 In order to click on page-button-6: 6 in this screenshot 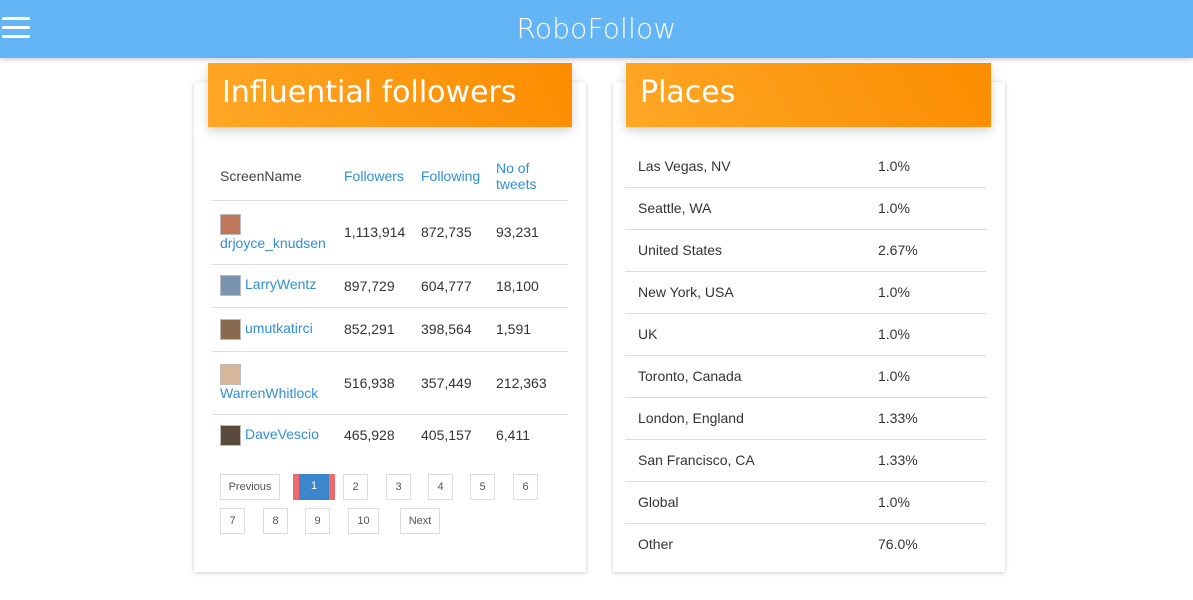, I will do `click(525, 487)`.